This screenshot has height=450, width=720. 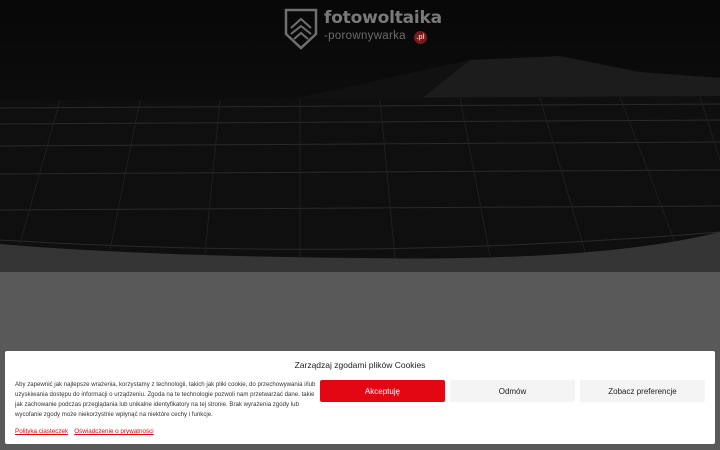 I want to click on house-shield-logo-icon, so click(x=301, y=29).